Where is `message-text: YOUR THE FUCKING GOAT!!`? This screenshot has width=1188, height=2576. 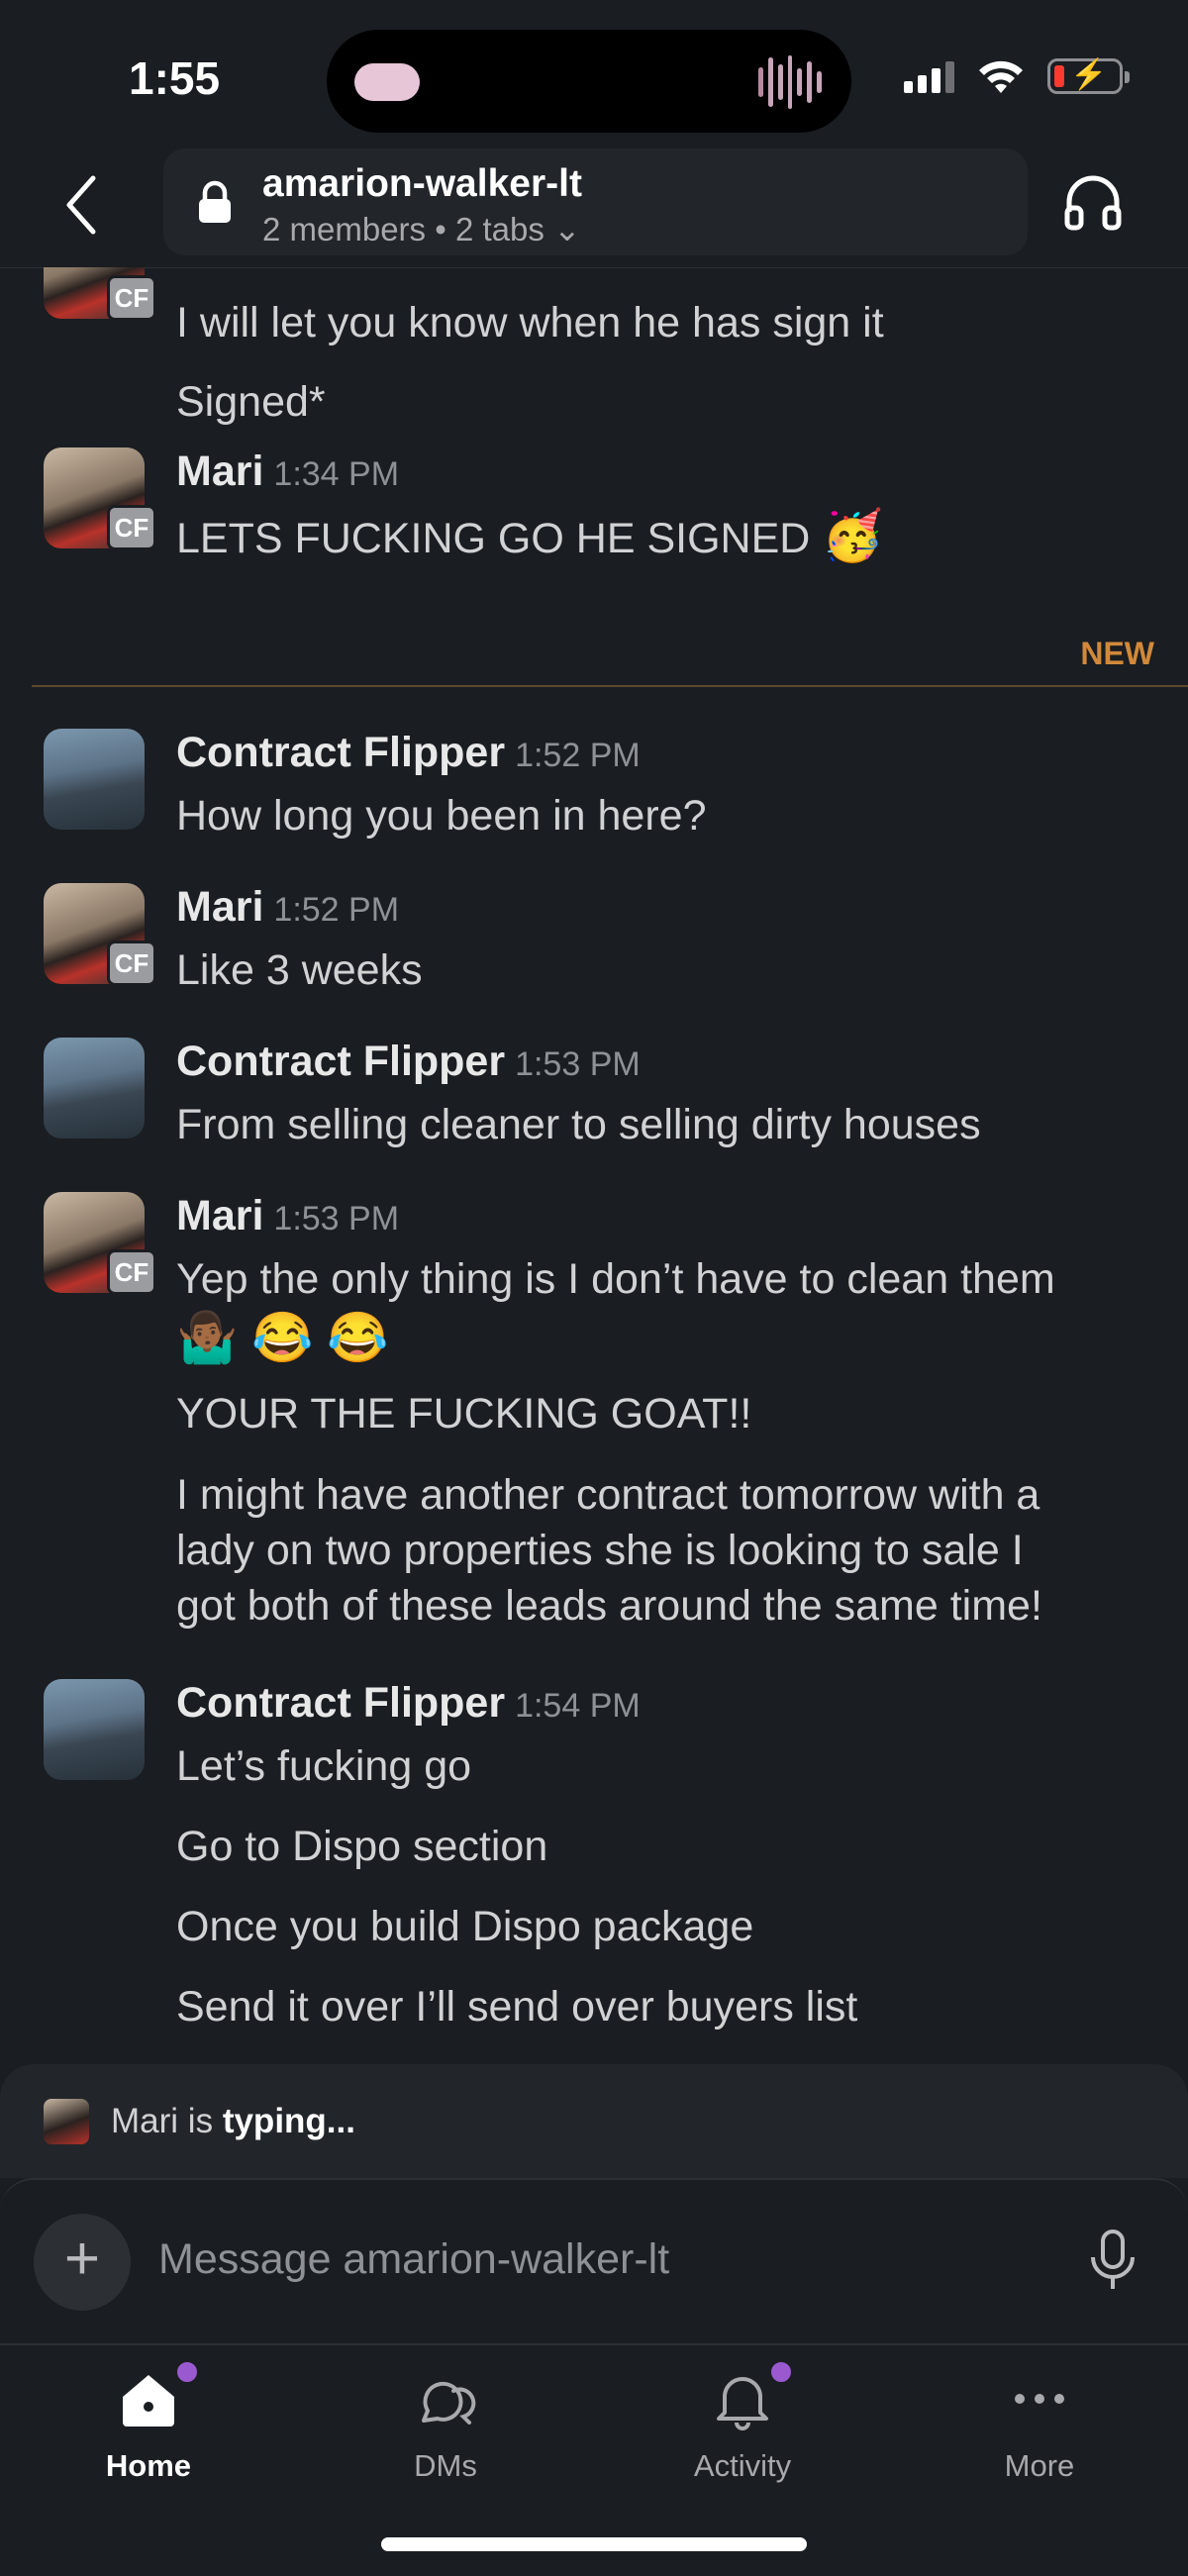 message-text: YOUR THE FUCKING GOAT!! is located at coordinates (464, 1414).